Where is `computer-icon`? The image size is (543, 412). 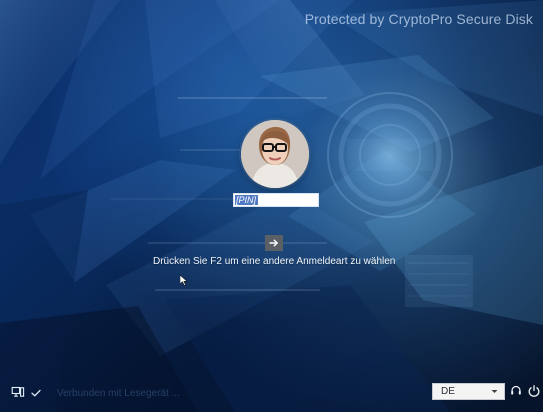
computer-icon is located at coordinates (18, 393).